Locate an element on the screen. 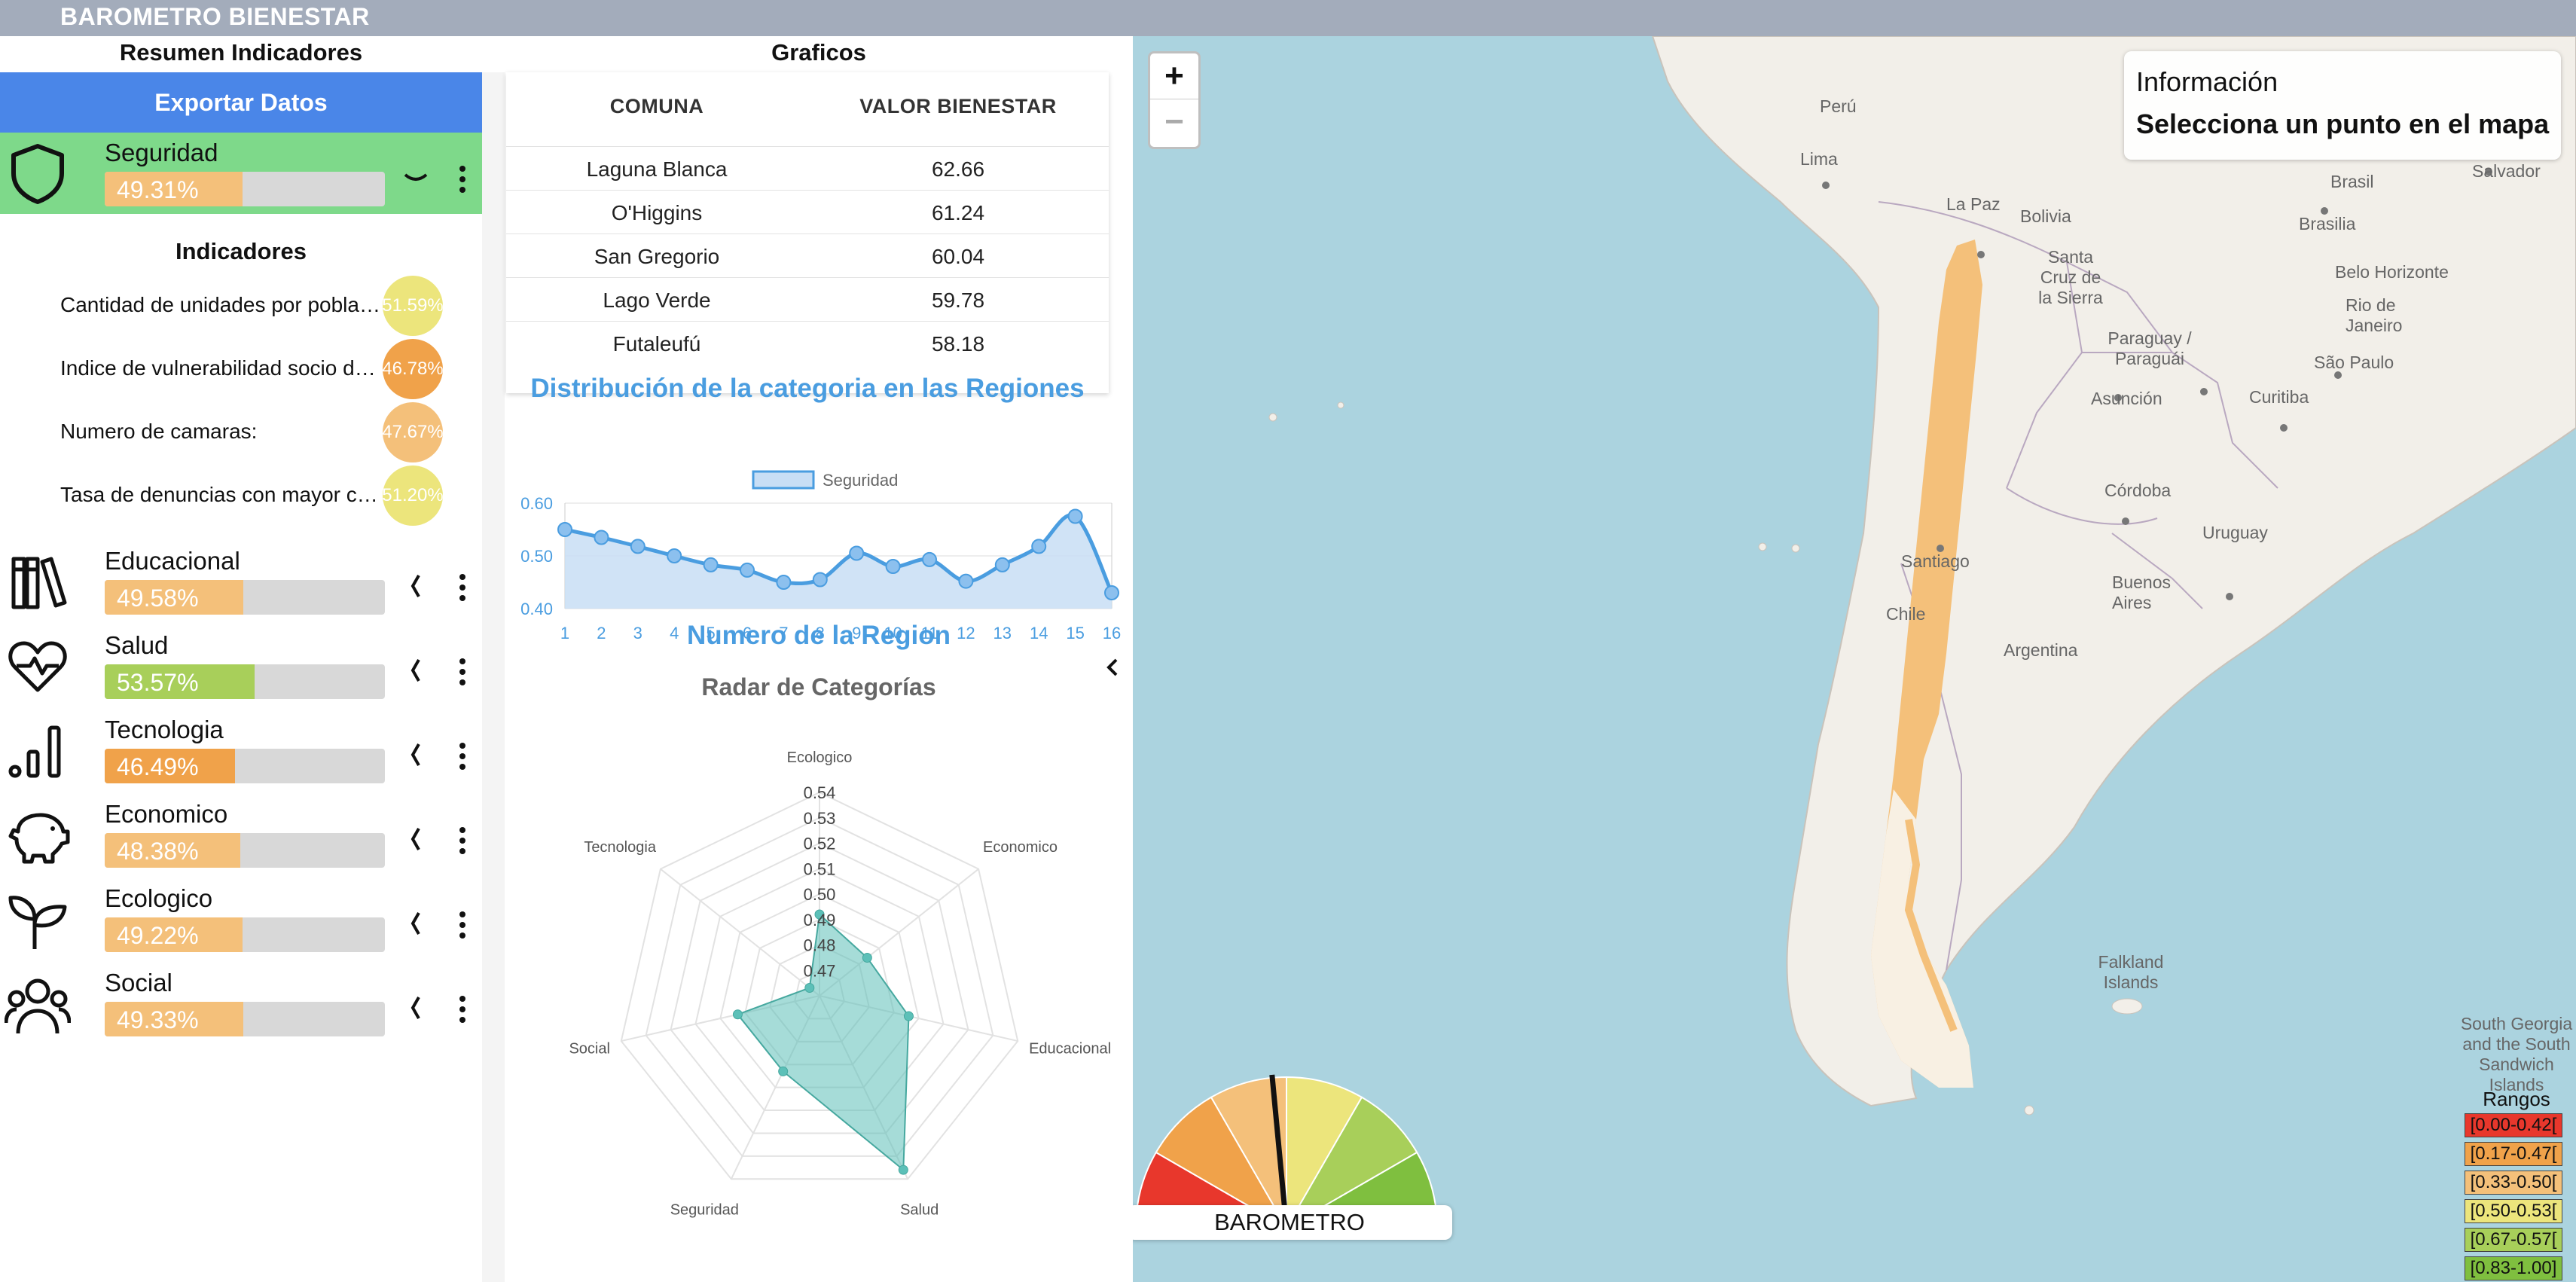 This screenshot has height=1282, width=2576. table-row: O'Higgins 61.24 is located at coordinates (808, 212).